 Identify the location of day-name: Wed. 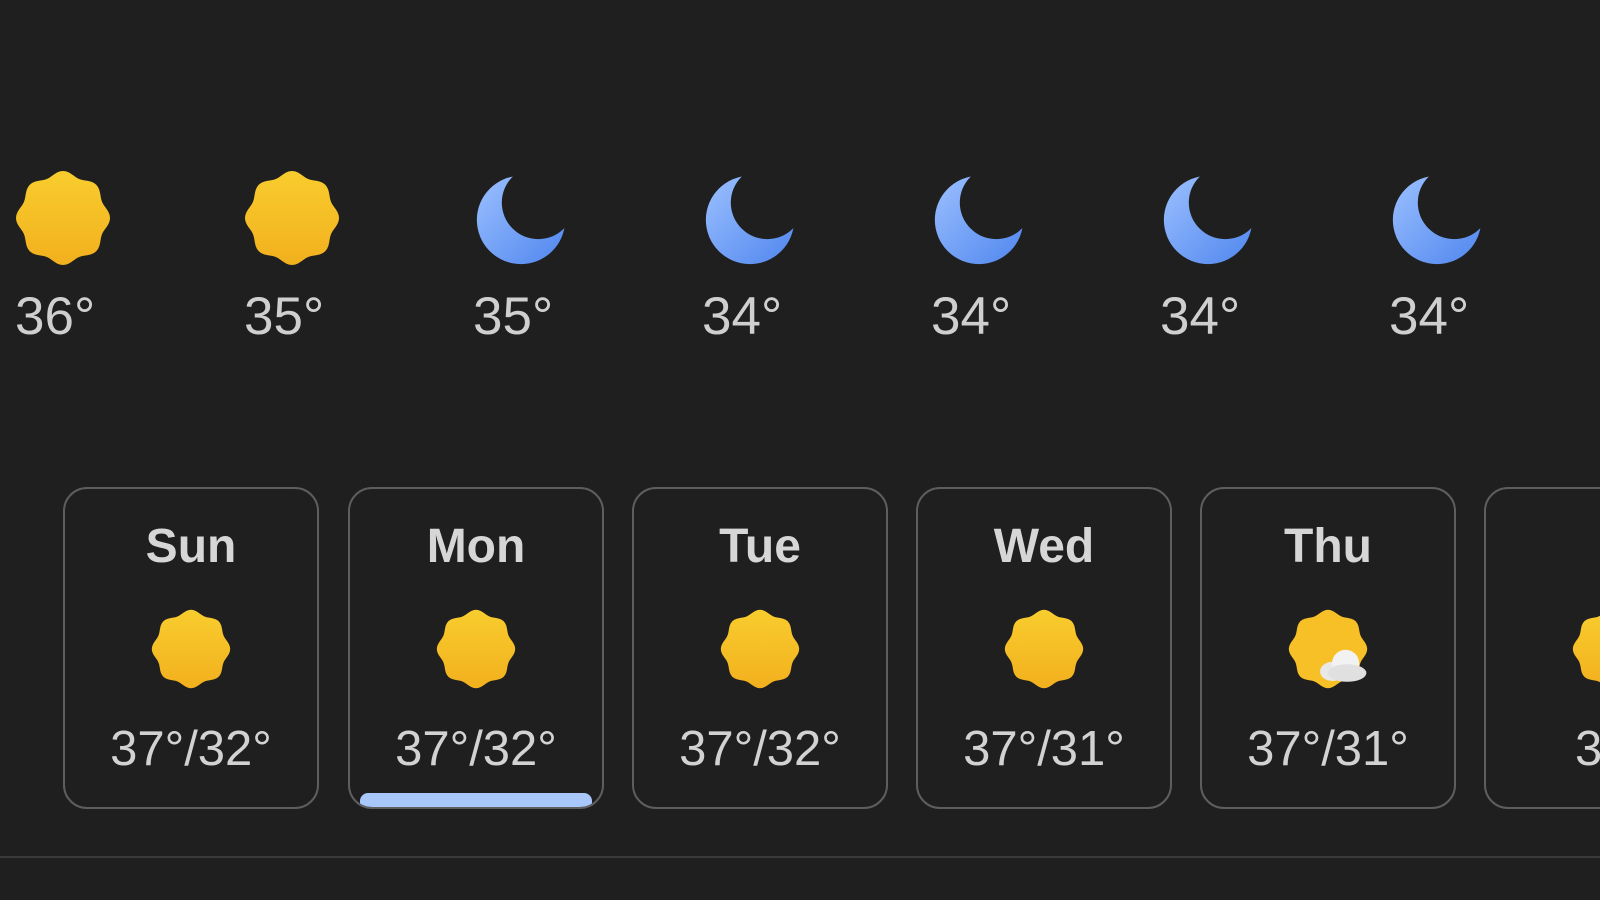
(1044, 546).